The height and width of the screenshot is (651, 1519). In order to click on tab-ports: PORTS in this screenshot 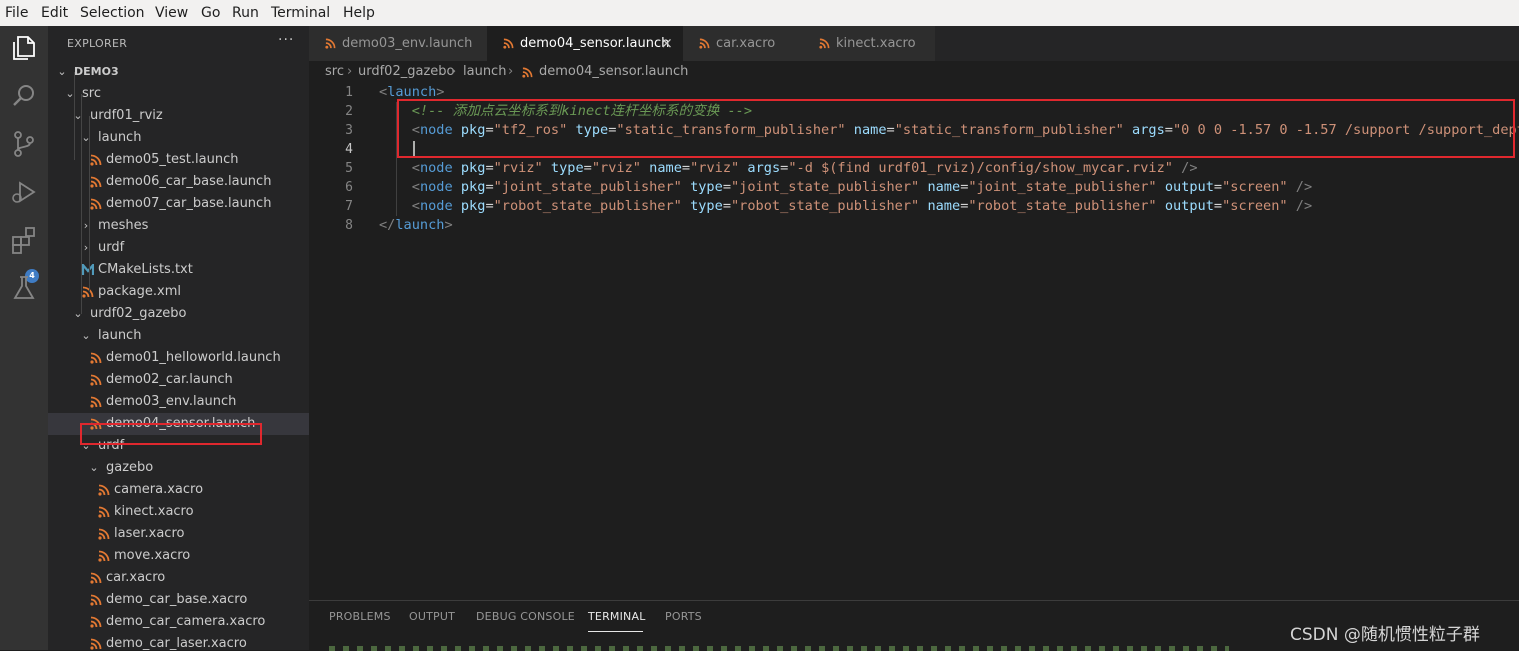, I will do `click(683, 616)`.